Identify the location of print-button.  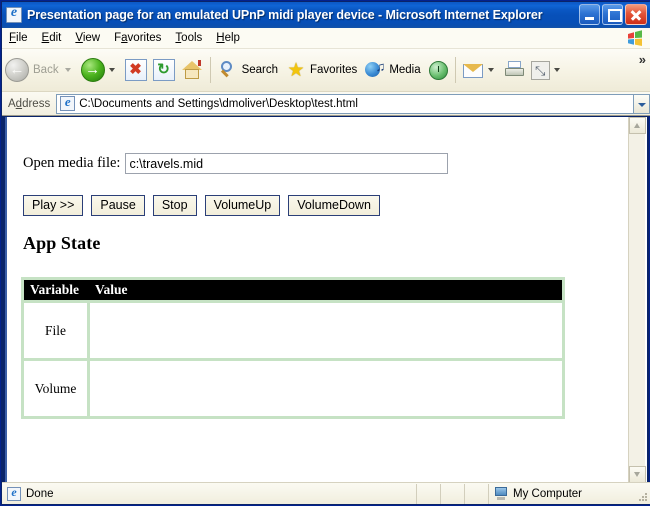
(514, 70).